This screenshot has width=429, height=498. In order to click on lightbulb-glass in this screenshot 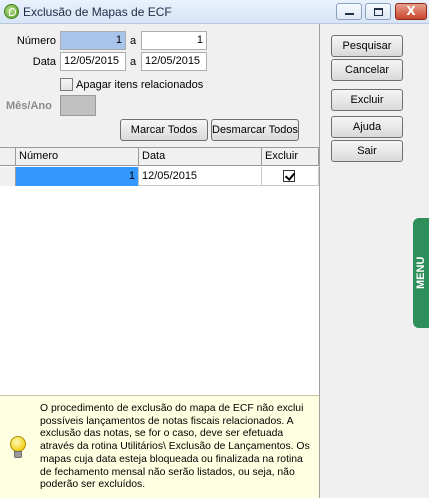, I will do `click(18, 444)`.